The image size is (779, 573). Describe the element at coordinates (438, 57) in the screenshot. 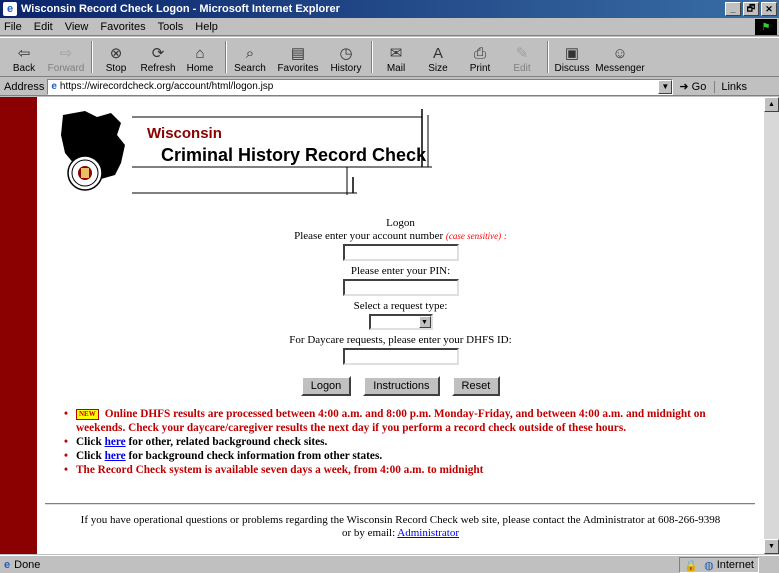

I see `toolbar-size-button: A Size` at that location.